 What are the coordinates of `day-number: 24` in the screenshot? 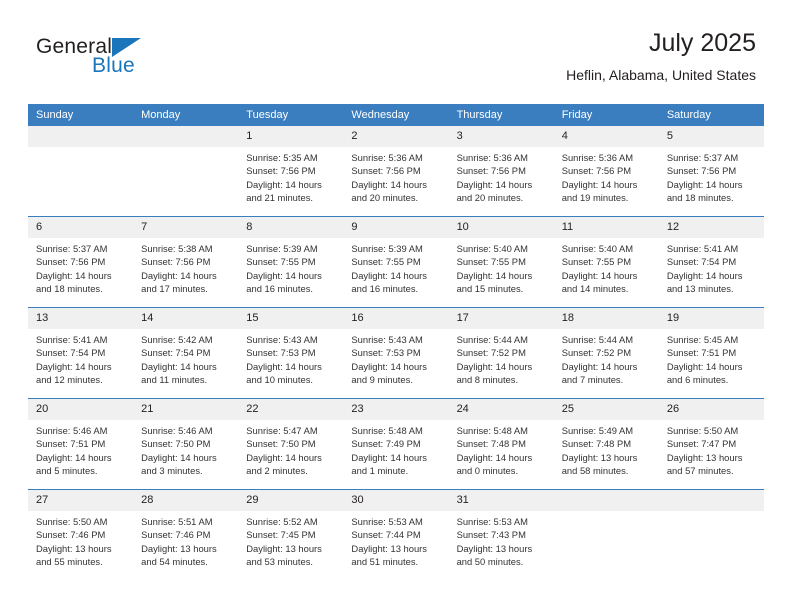 It's located at (501, 409).